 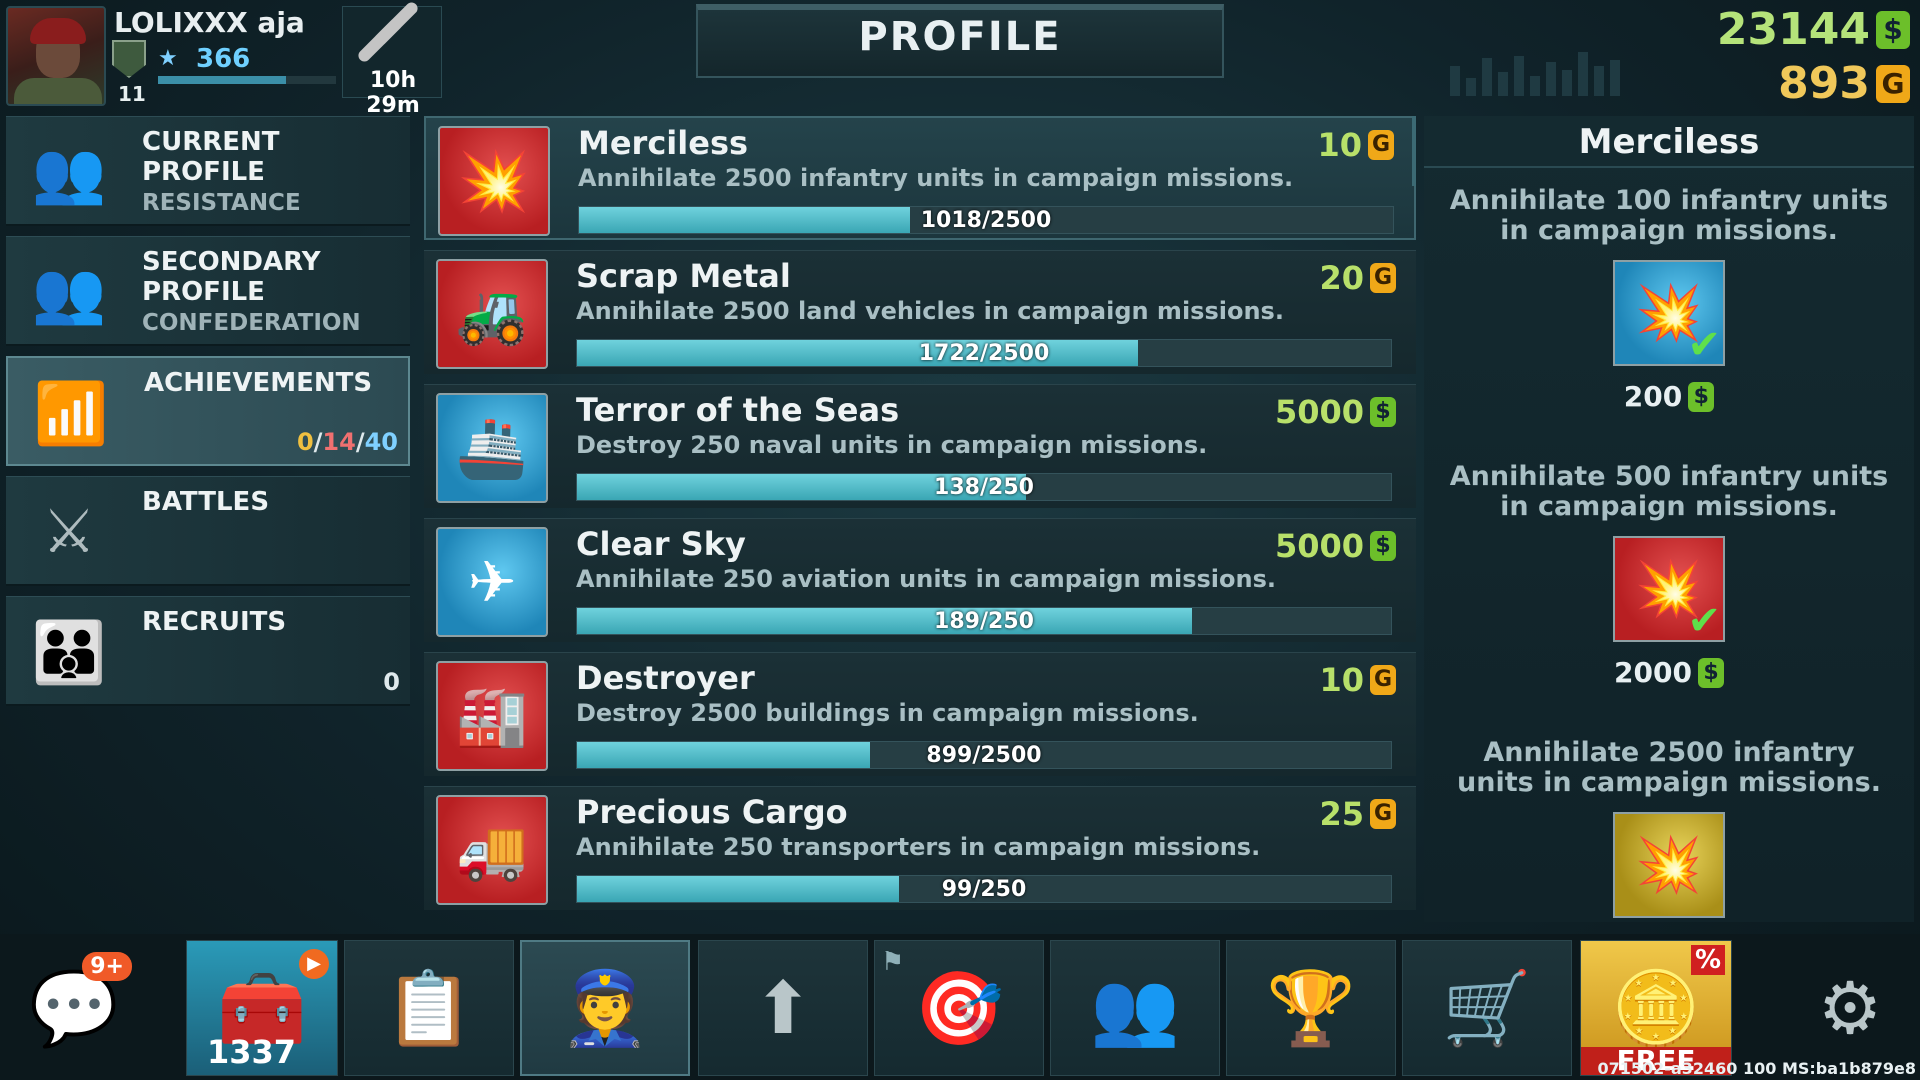 I want to click on shop-button: 🛒, so click(x=1487, y=1008).